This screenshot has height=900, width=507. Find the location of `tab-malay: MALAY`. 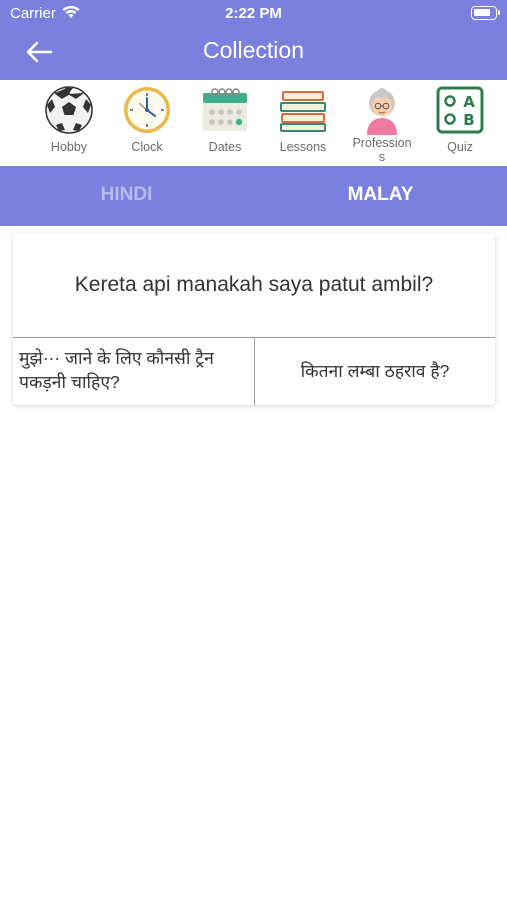

tab-malay: MALAY is located at coordinates (380, 196).